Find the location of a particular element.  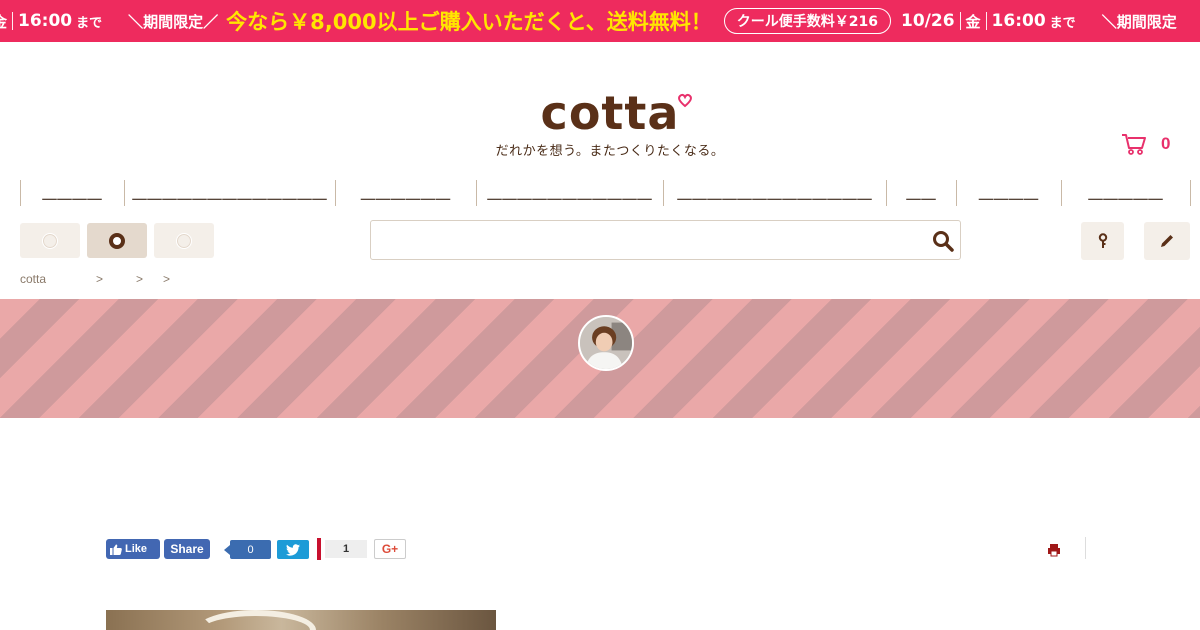

print-icon is located at coordinates (1054, 550).